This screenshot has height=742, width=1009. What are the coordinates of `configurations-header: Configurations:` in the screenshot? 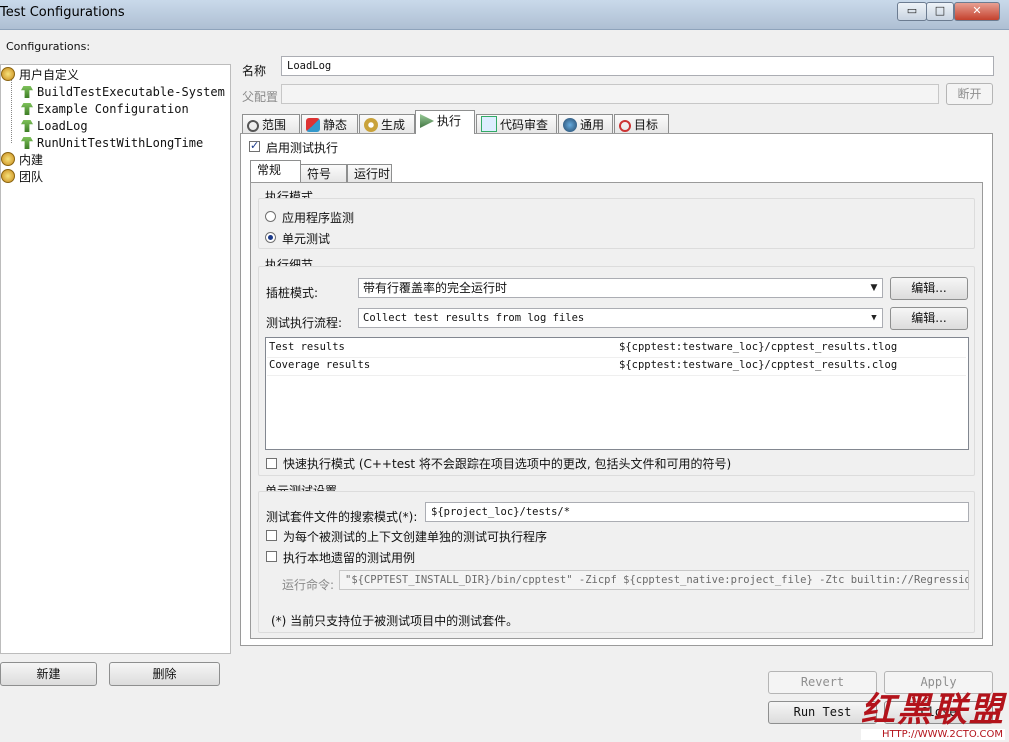 It's located at (48, 46).